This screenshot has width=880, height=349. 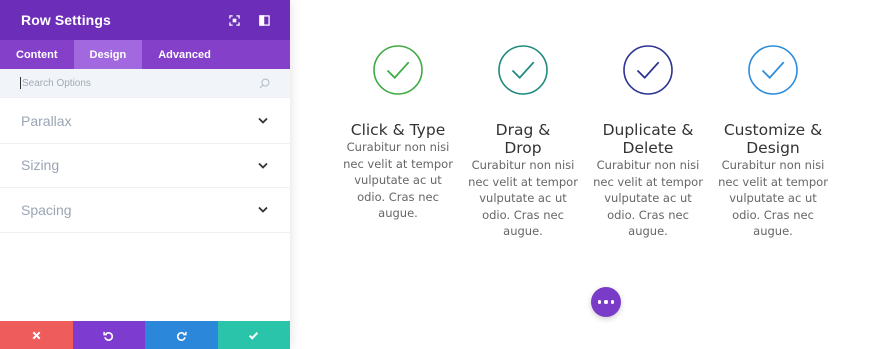 I want to click on panel-footer, so click(x=145, y=335).